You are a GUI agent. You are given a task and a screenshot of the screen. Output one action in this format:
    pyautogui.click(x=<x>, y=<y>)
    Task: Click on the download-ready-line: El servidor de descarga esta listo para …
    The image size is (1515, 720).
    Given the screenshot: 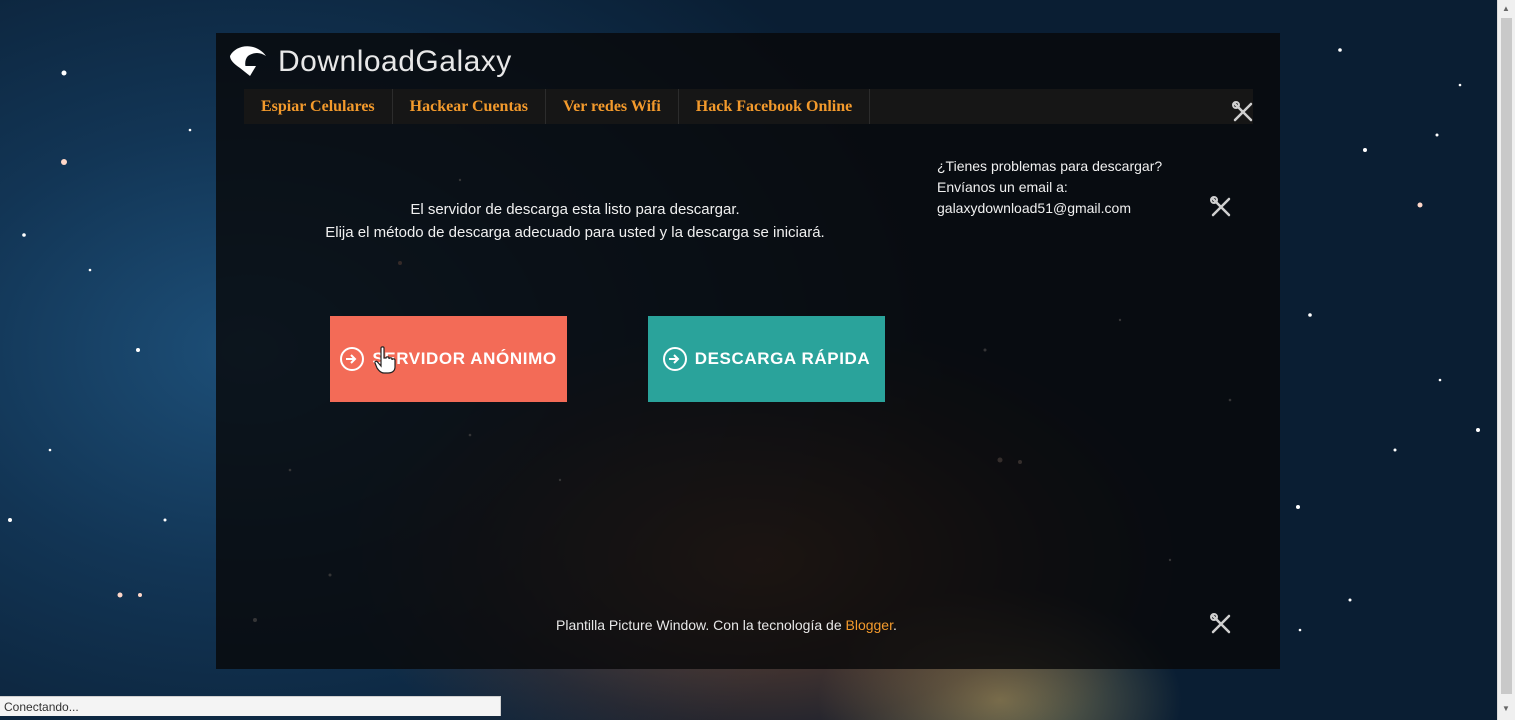 What is the action you would take?
    pyautogui.click(x=575, y=209)
    